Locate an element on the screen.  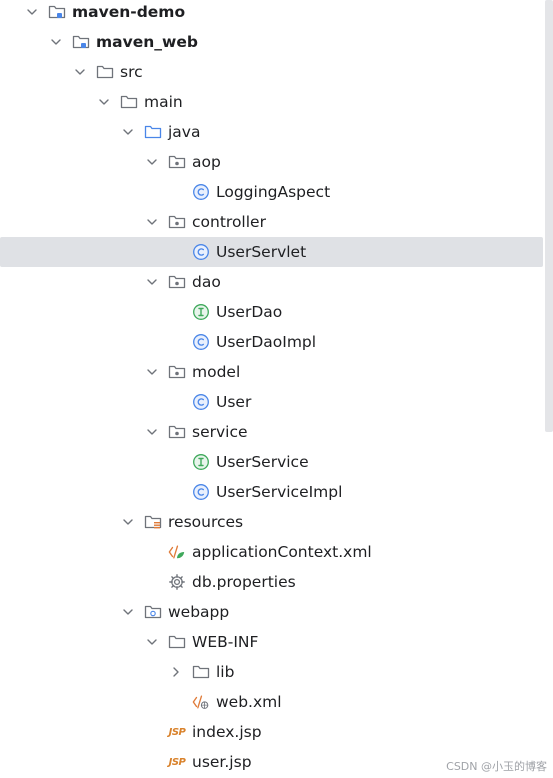
tree-node-userdao: UserDao is located at coordinates (271, 312).